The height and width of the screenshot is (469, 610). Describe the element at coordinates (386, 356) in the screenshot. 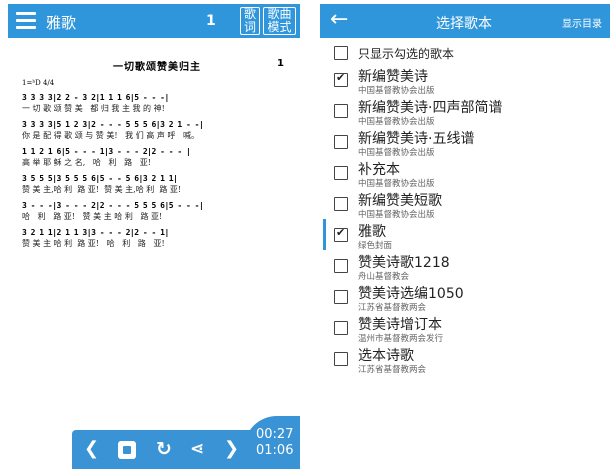

I see `book-name: 选本诗歌` at that location.